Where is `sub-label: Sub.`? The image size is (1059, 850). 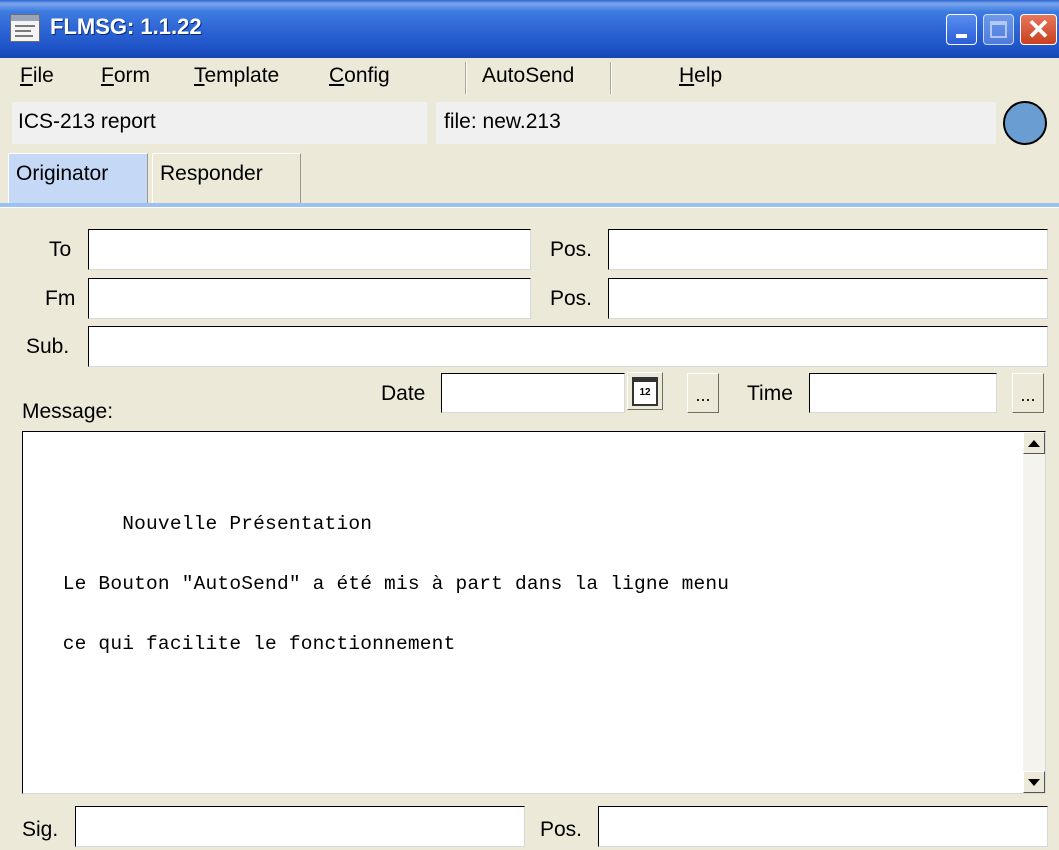
sub-label: Sub. is located at coordinates (48, 346).